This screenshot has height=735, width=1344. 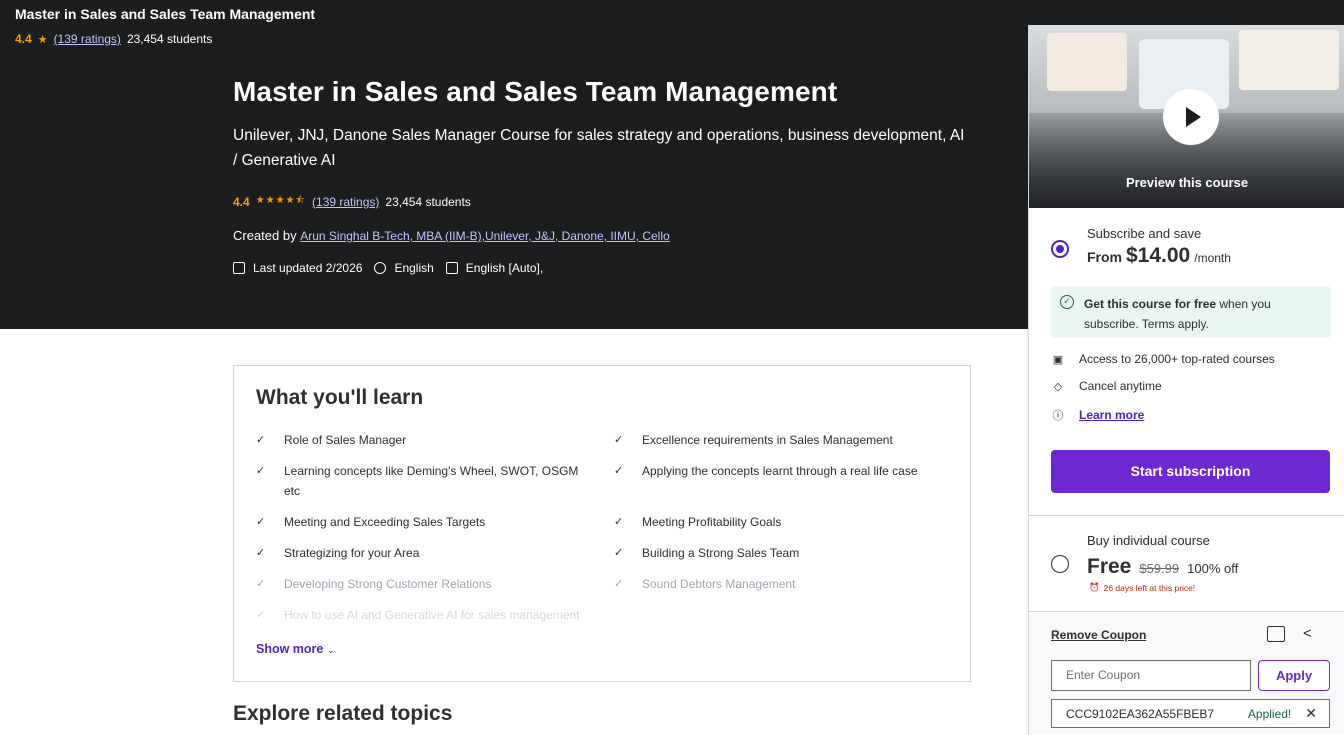 What do you see at coordinates (1177, 359) in the screenshot?
I see `feature-text: Access to 26,000+ top-rated courses` at bounding box center [1177, 359].